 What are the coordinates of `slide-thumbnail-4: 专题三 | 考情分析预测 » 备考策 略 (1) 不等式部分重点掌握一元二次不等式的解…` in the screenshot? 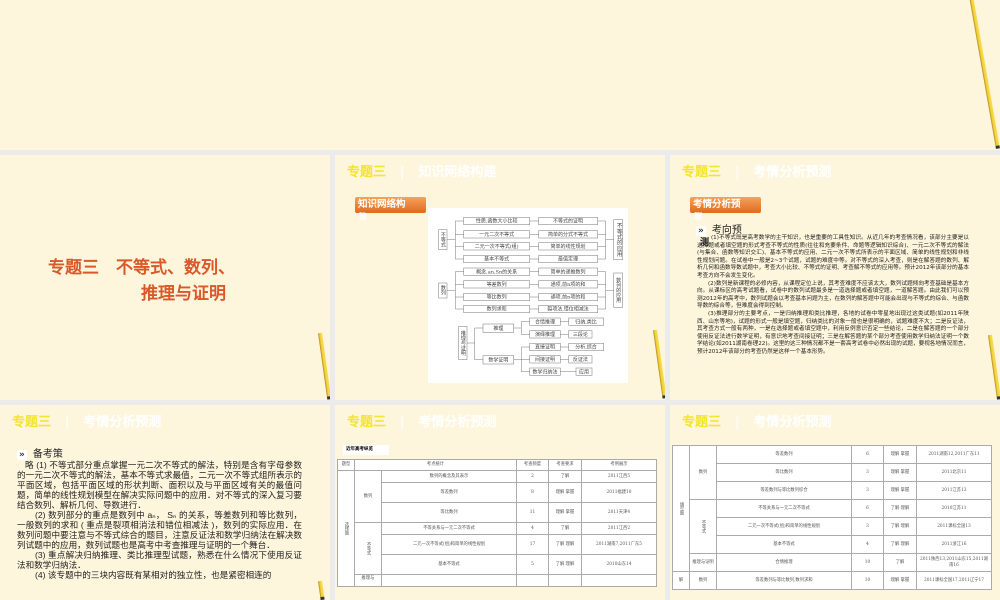 It's located at (165, 502).